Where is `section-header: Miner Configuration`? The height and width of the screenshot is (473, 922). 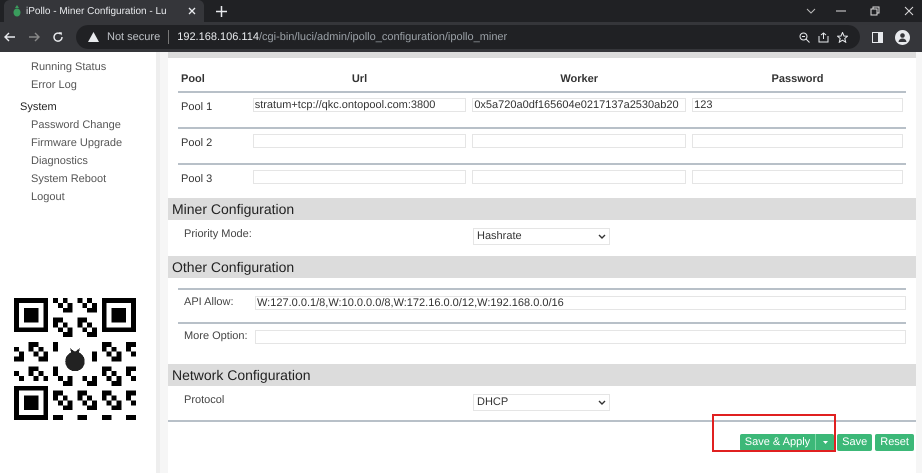 section-header: Miner Configuration is located at coordinates (542, 209).